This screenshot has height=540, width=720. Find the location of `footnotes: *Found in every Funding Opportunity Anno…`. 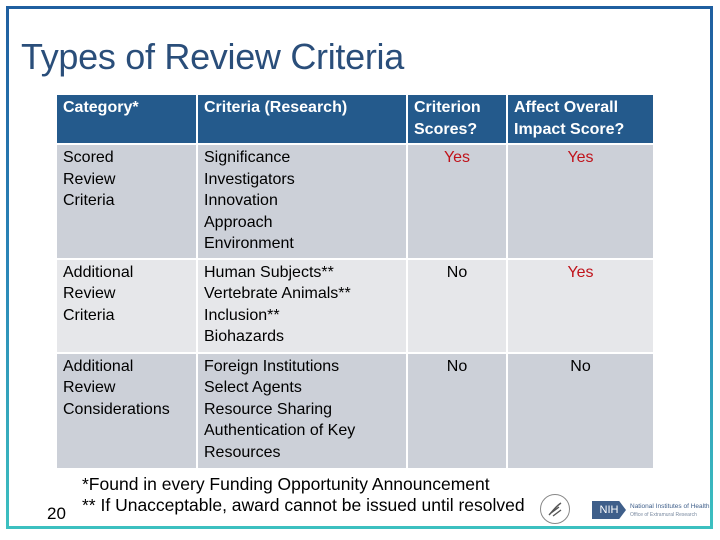

footnotes: *Found in every Funding Opportunity Anno… is located at coordinates (303, 495).